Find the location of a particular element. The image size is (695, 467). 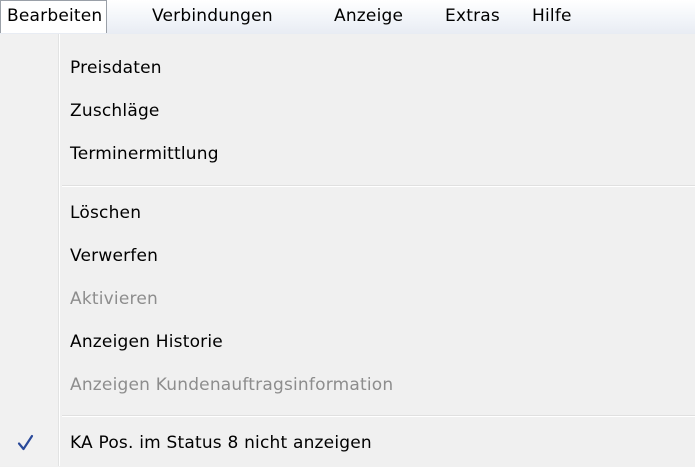

menu-bearbeiten: Bearbeiten is located at coordinates (54, 16).